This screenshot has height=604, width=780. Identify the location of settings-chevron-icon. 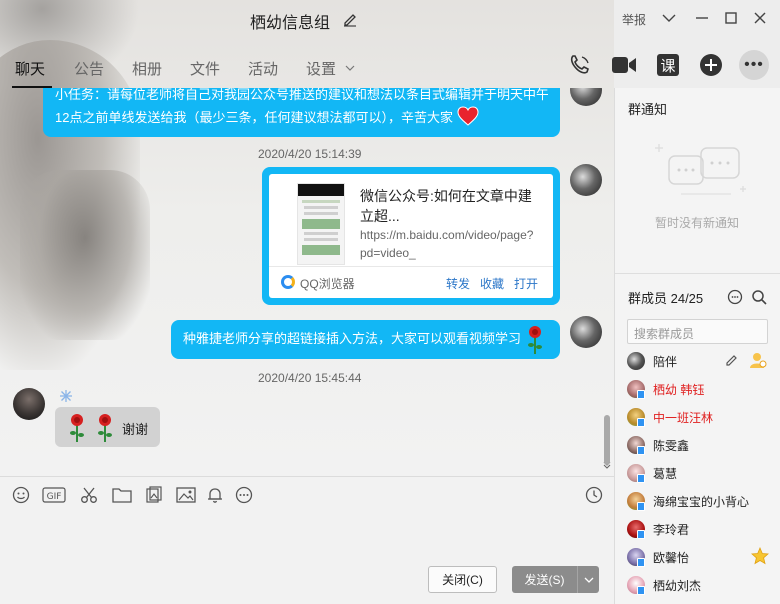
(350, 68).